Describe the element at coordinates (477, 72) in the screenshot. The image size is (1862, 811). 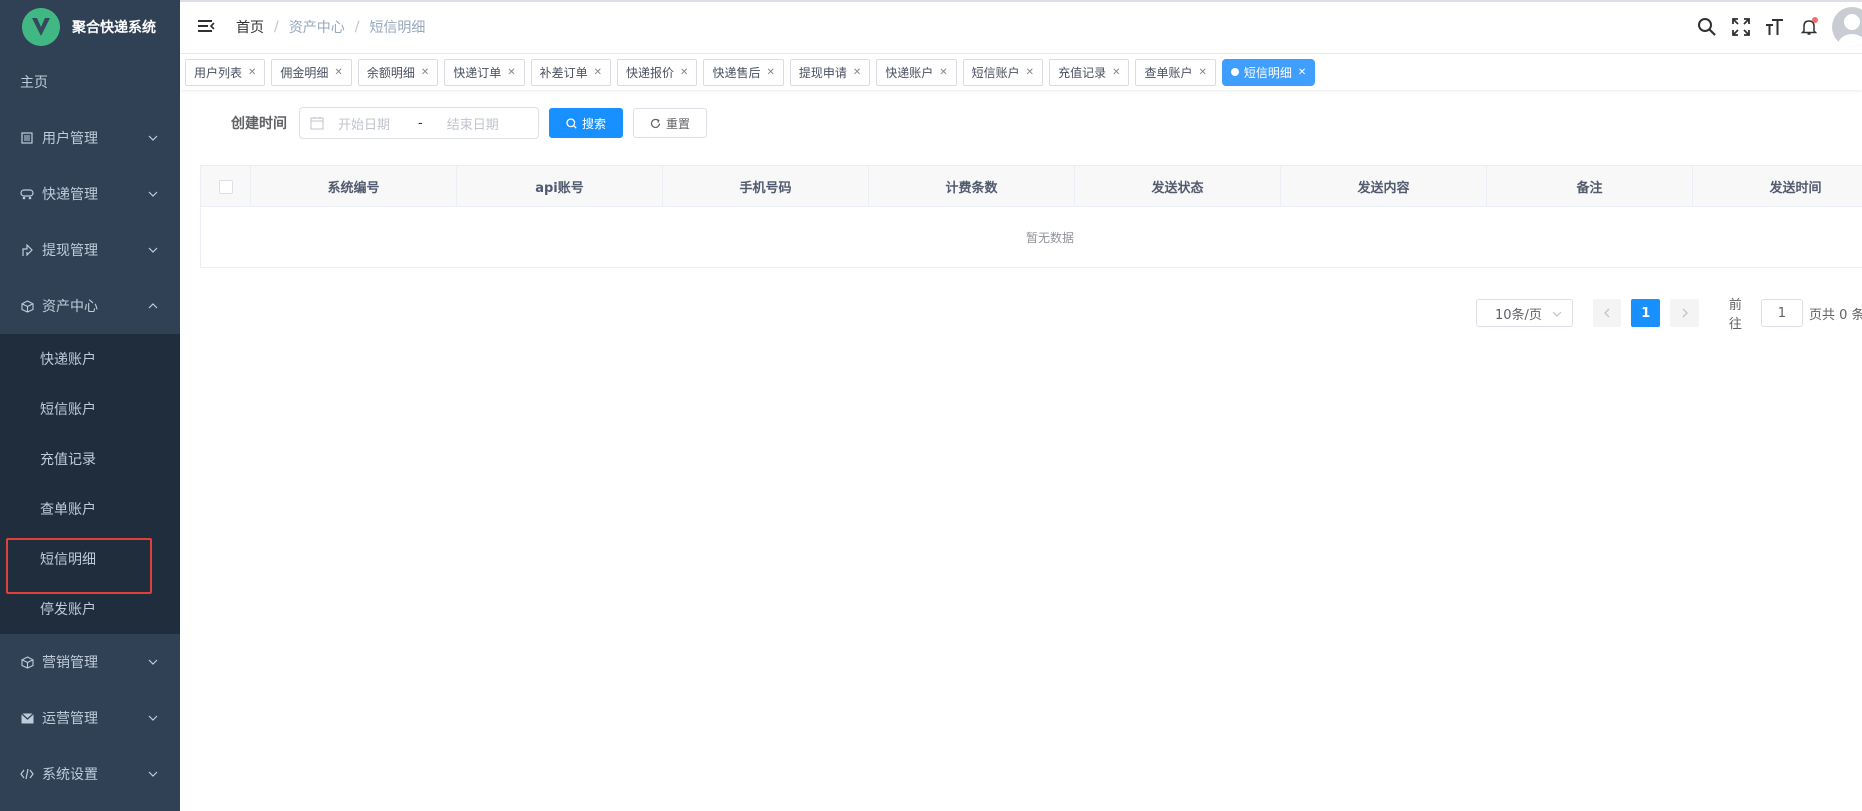
I see `tag-label: 快递订单` at that location.